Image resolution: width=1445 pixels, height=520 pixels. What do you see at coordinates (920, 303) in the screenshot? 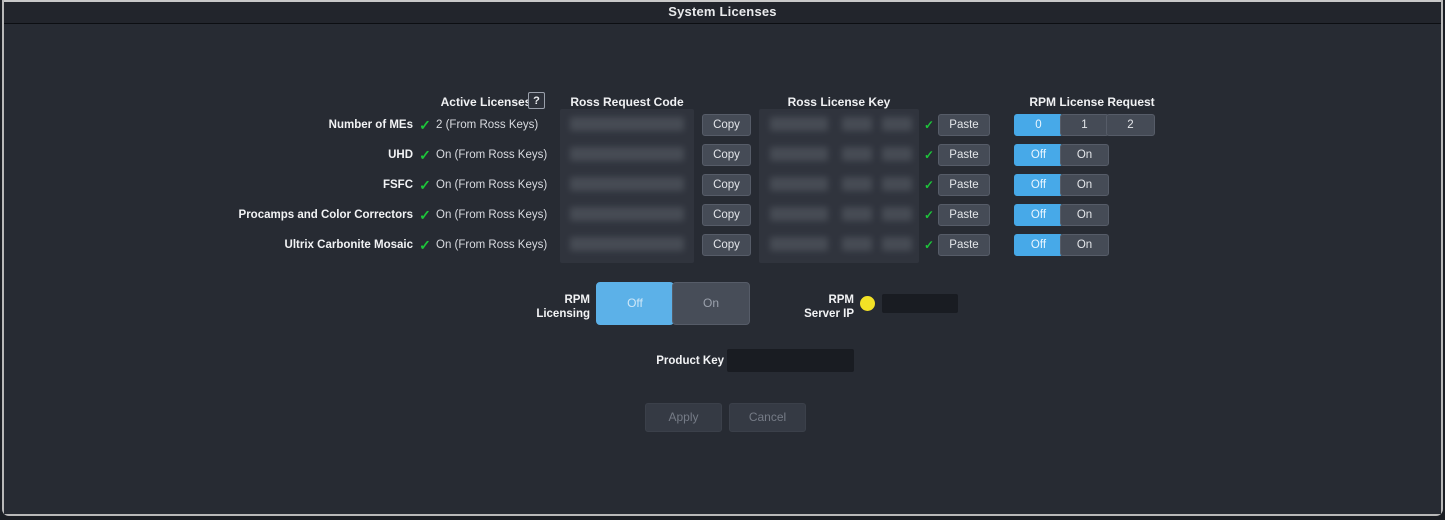
I see `rpm-server-ip-input` at bounding box center [920, 303].